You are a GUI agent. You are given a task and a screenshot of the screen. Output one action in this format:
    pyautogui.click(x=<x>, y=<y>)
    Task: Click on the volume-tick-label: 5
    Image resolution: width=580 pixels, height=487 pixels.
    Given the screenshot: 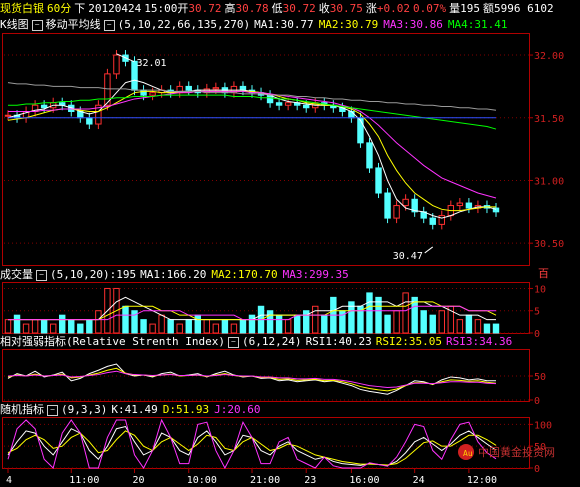 What is the action you would take?
    pyautogui.click(x=537, y=312)
    